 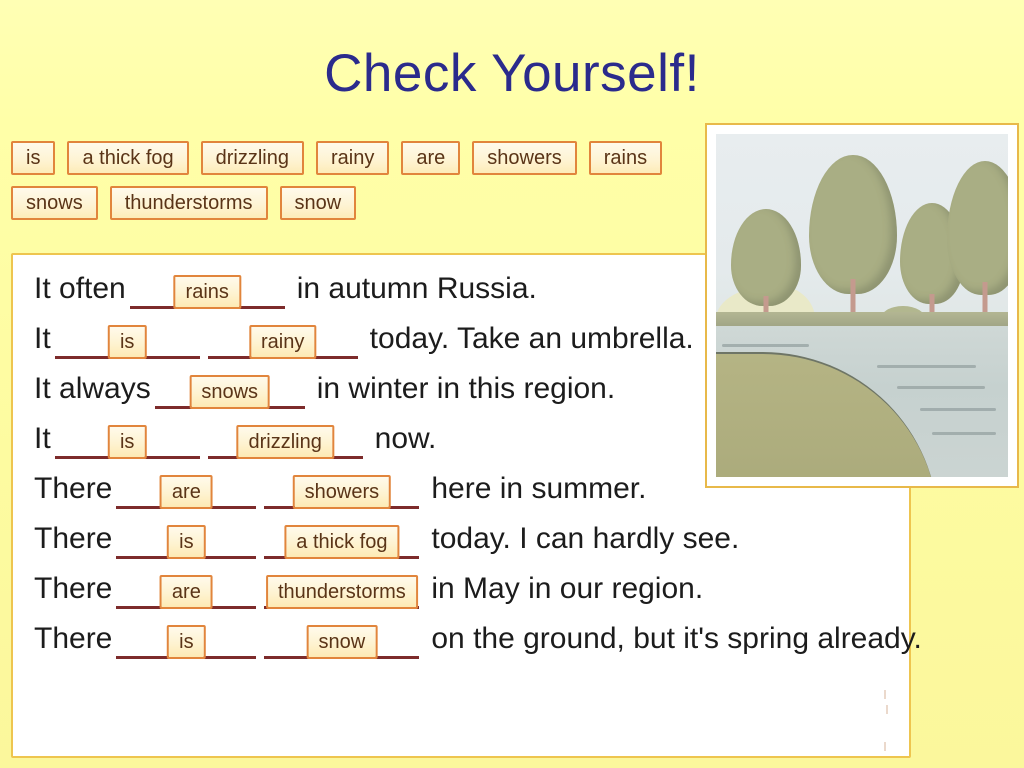 What do you see at coordinates (54, 203) in the screenshot?
I see `word-bank-chip: snows` at bounding box center [54, 203].